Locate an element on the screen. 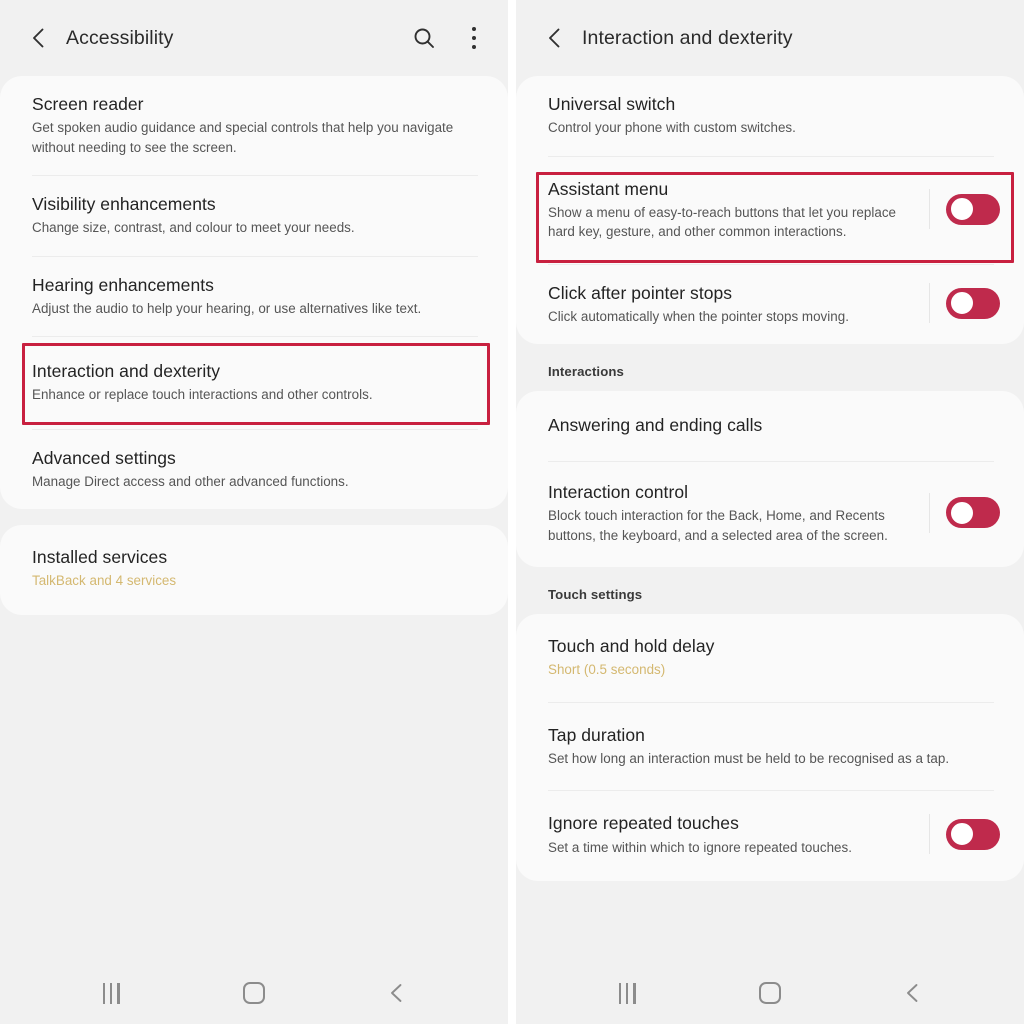  list-item-title: Interaction control is located at coordinates (618, 492).